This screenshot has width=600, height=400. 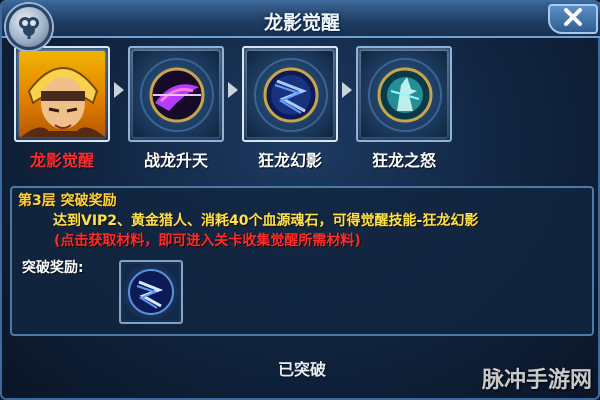 I want to click on stage-war-dragon-ascend: 战龙升天, so click(x=176, y=108).